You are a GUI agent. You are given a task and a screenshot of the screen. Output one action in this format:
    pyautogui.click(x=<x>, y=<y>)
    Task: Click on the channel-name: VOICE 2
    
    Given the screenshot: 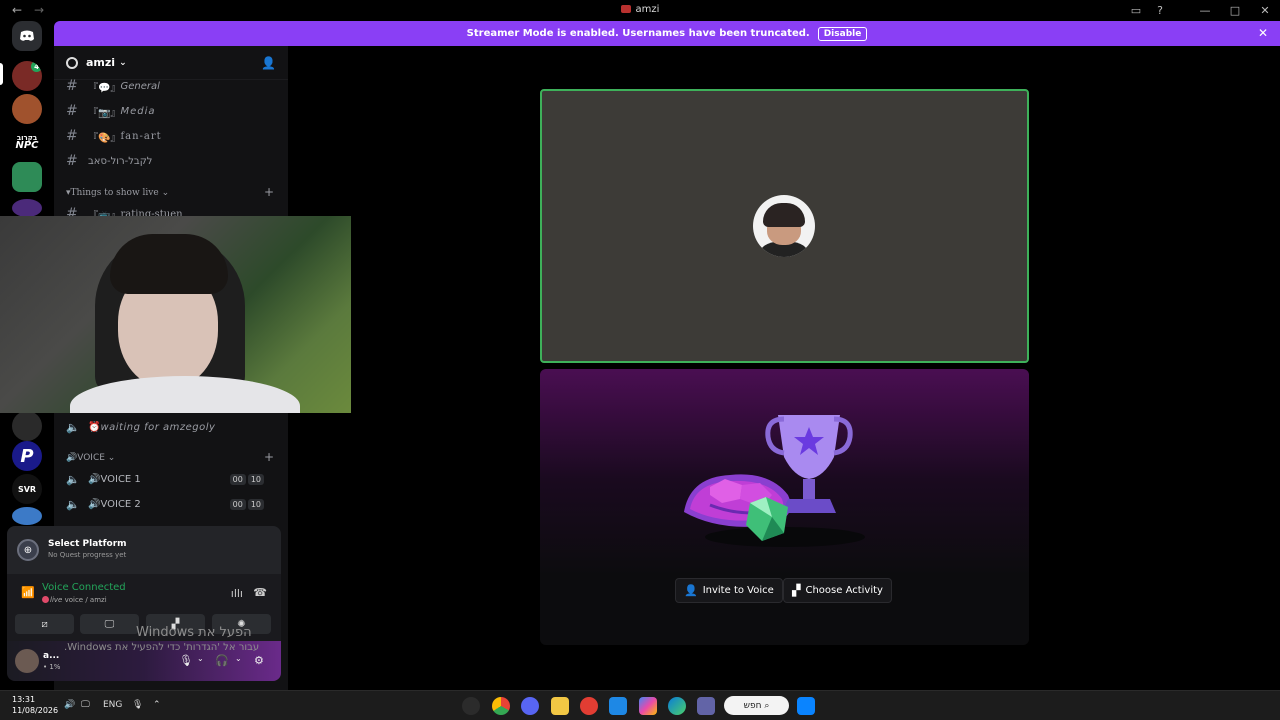 What is the action you would take?
    pyautogui.click(x=120, y=504)
    